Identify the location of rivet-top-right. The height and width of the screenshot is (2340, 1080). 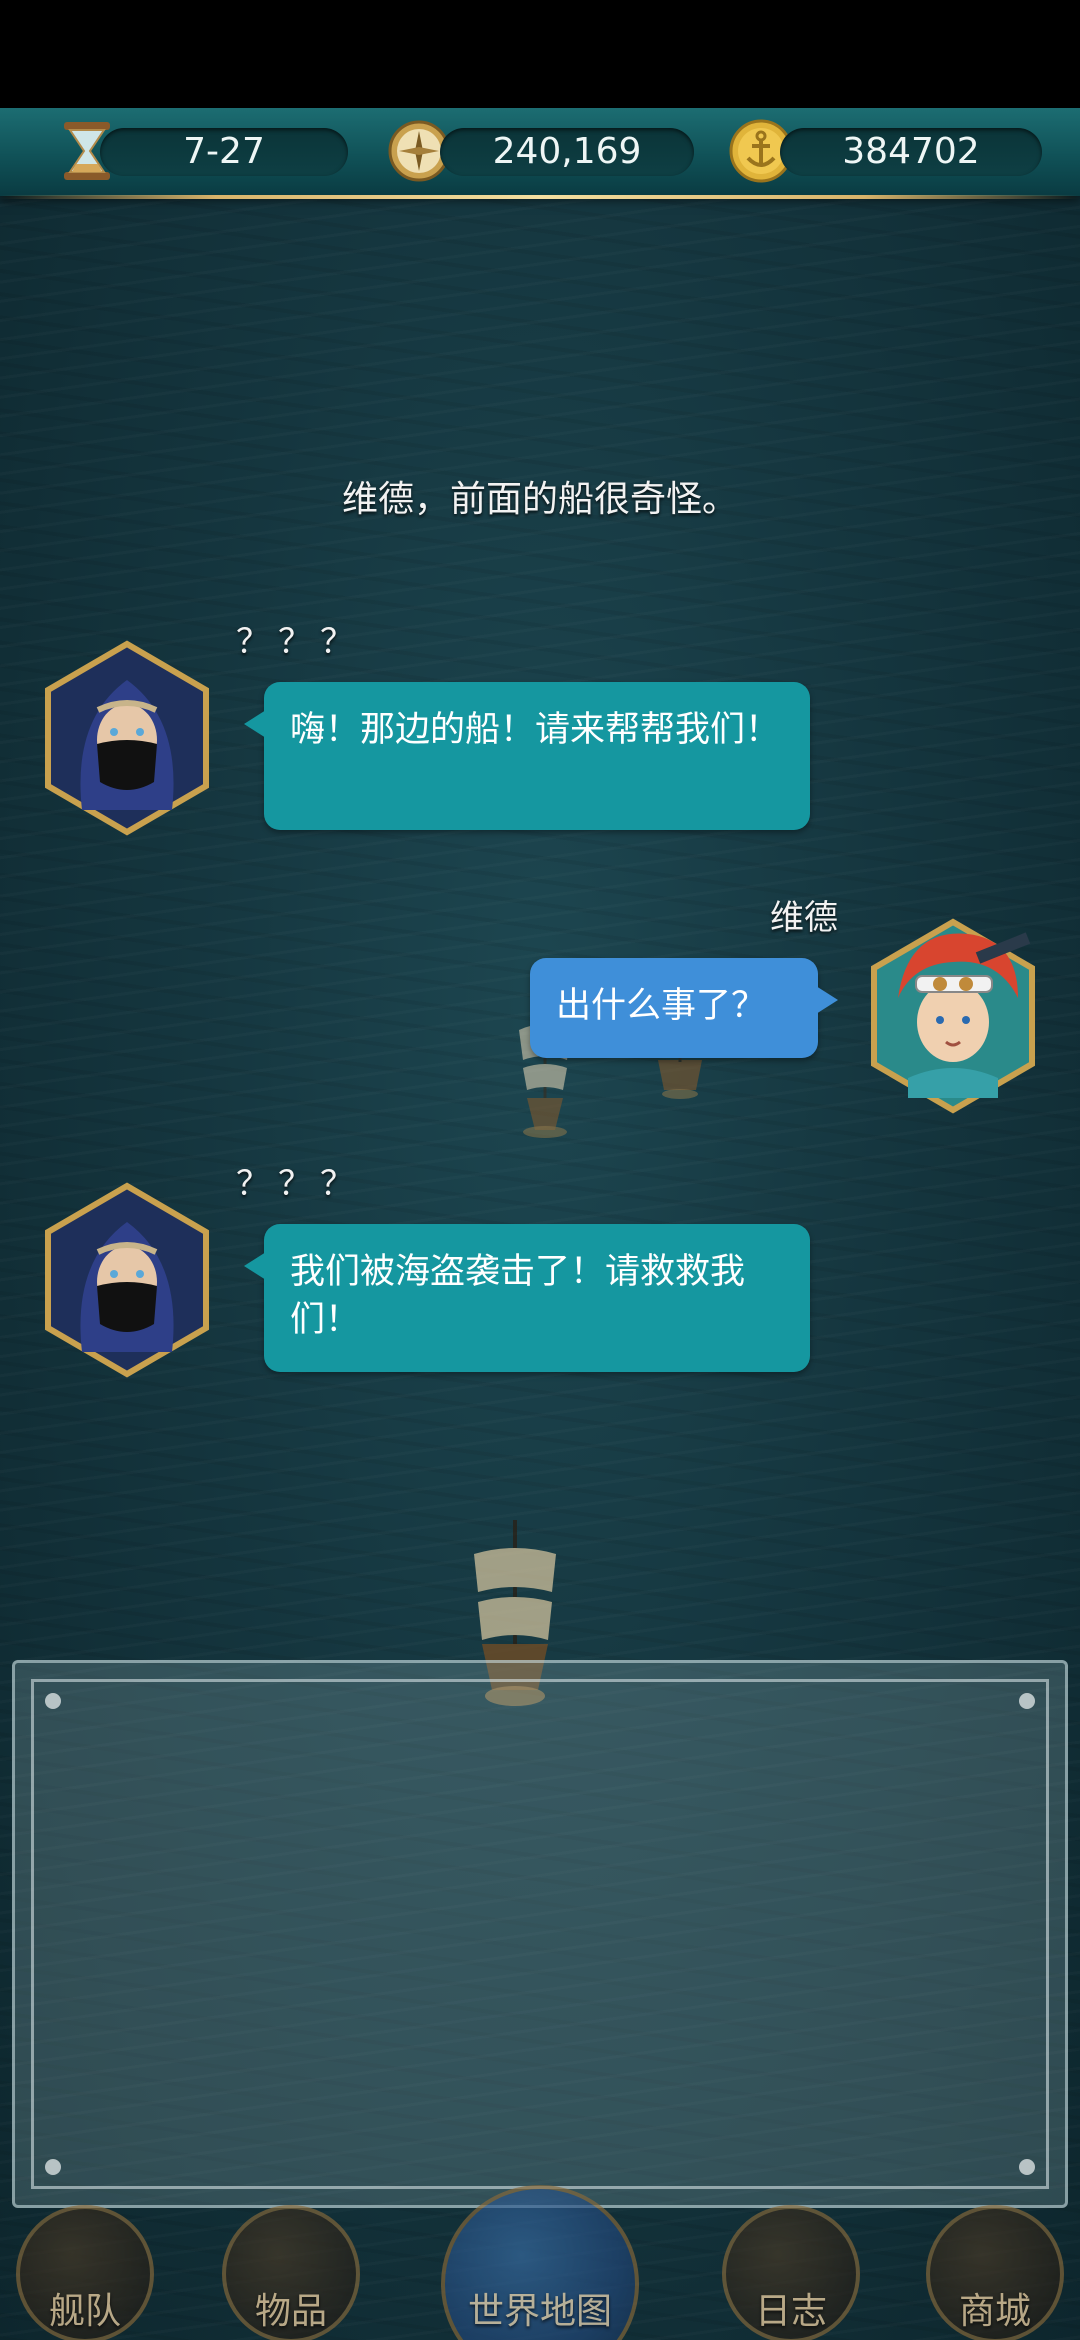
(1027, 1701).